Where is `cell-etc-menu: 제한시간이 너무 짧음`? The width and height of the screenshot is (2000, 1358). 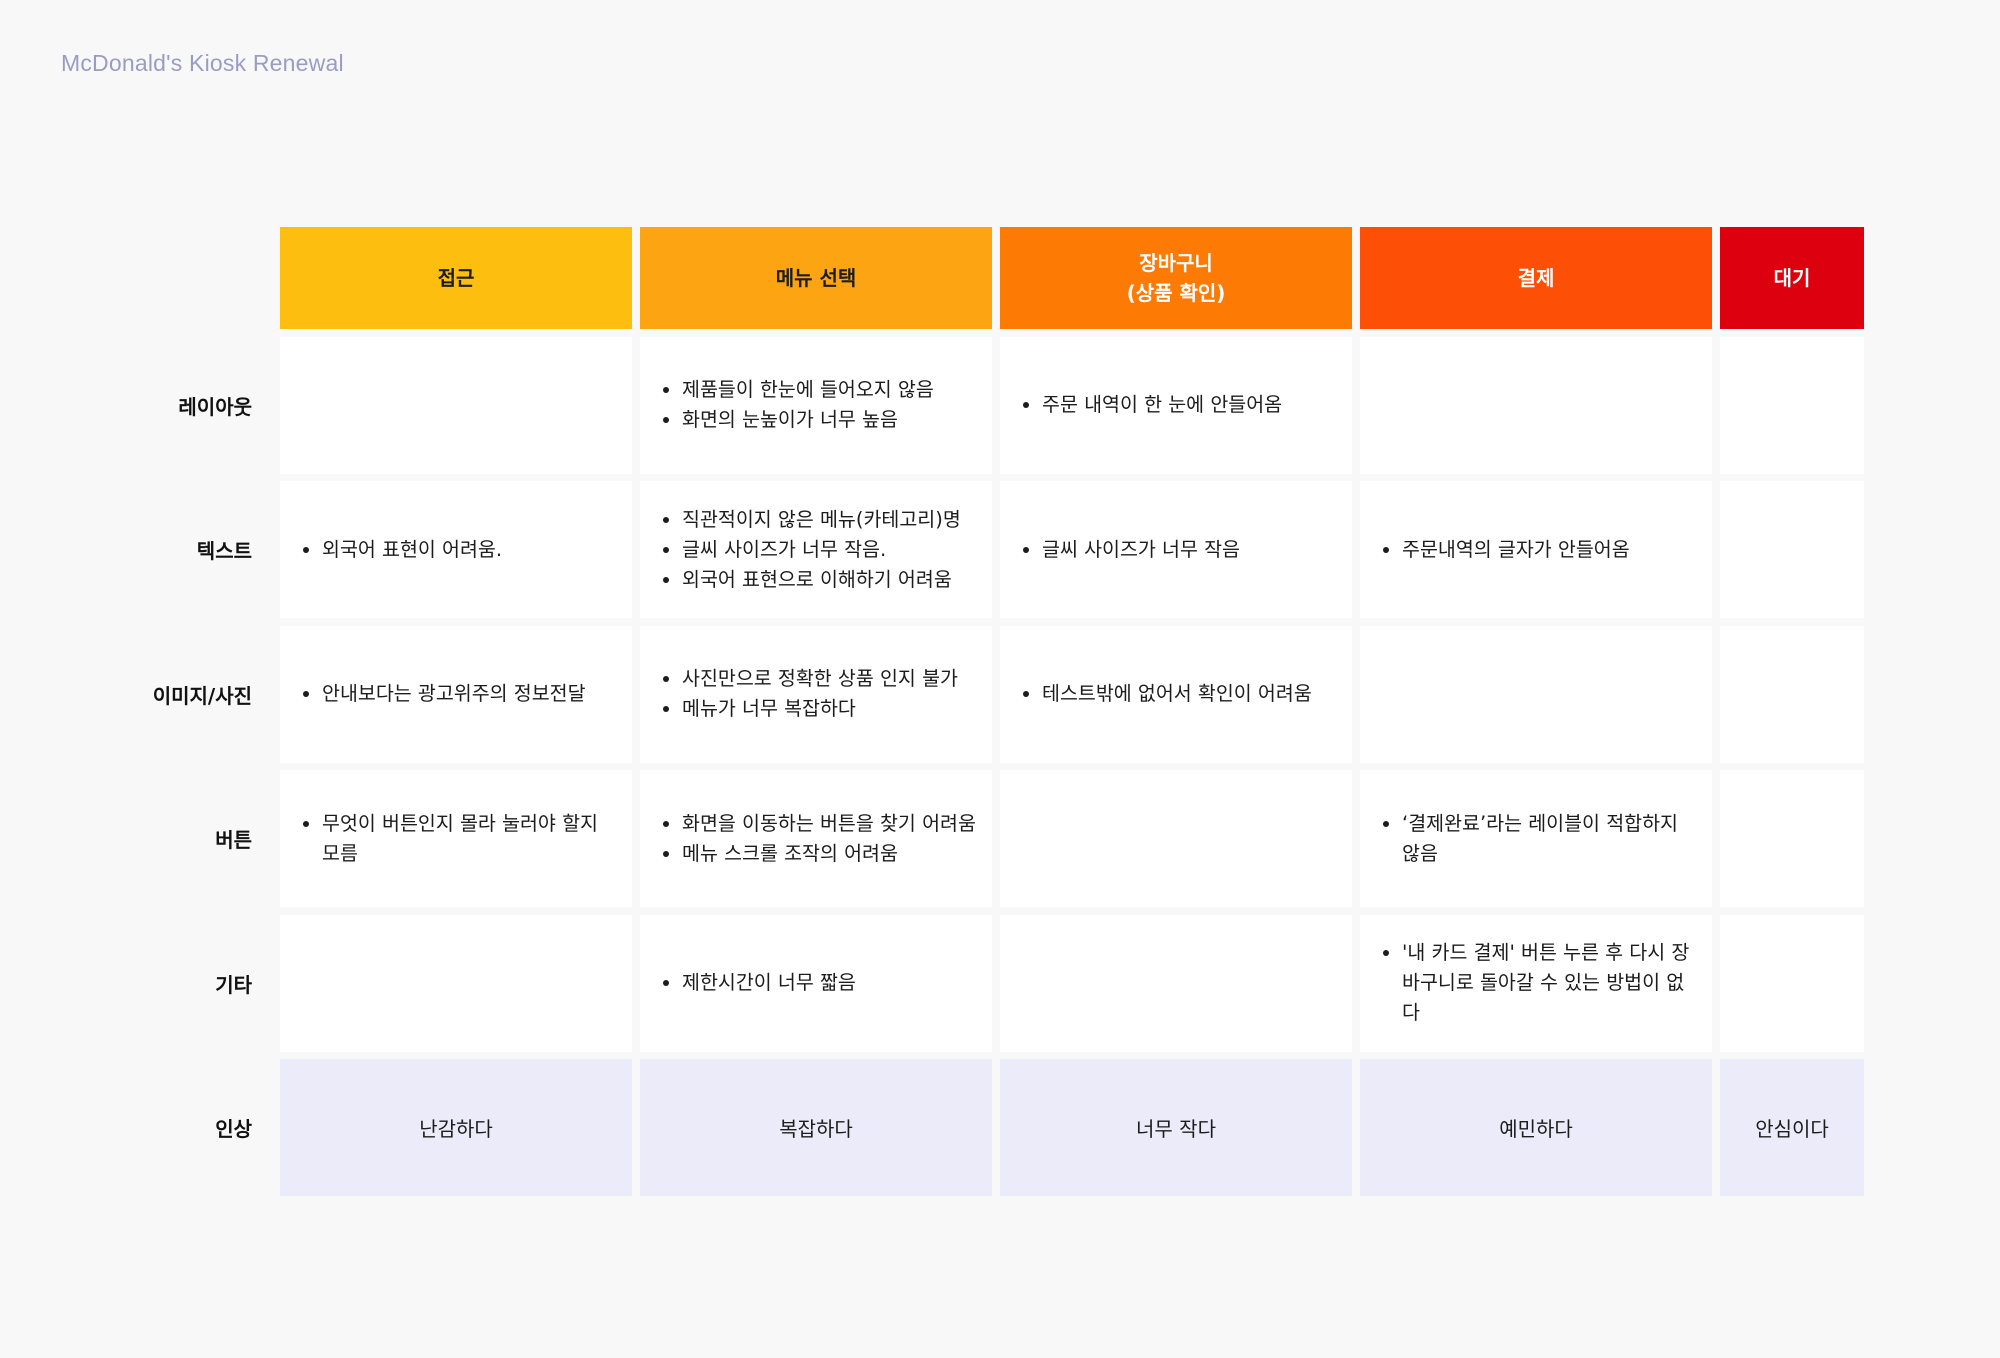
cell-etc-menu: 제한시간이 너무 짧음 is located at coordinates (816, 983).